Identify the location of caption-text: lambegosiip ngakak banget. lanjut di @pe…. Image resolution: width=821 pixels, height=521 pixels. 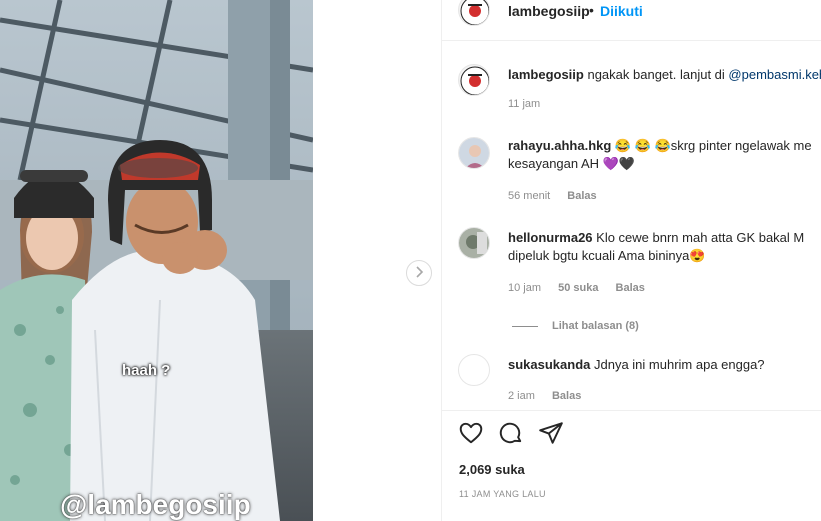
(664, 75).